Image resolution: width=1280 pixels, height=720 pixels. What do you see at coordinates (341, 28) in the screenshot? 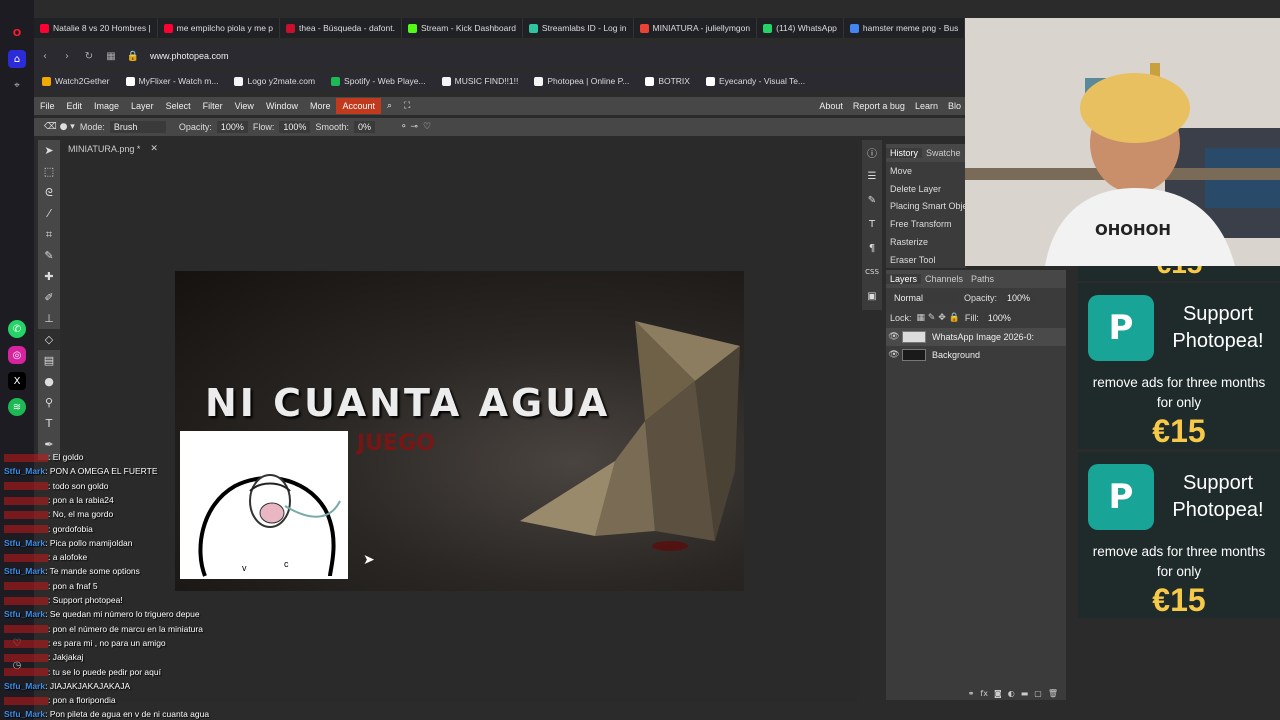
I see `browser-tab: thea - Búsqueda - dafont.` at bounding box center [341, 28].